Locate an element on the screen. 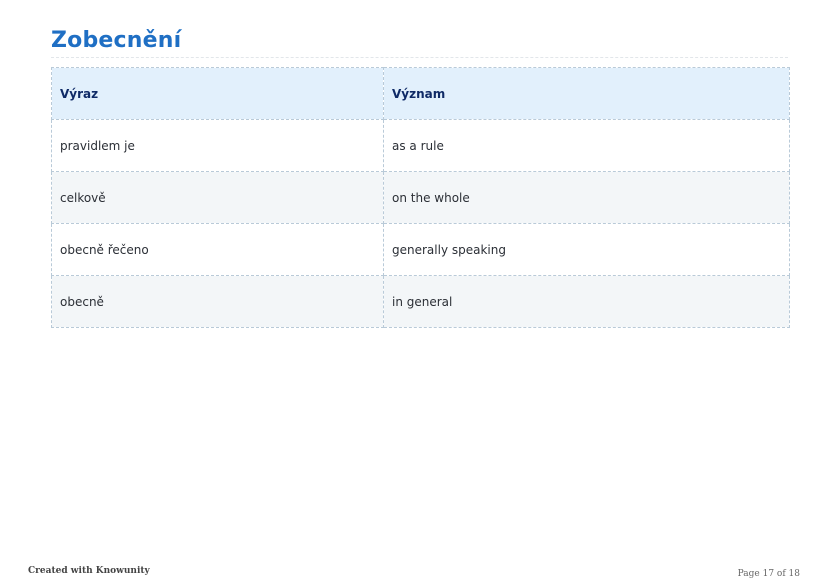 This screenshot has height=586, width=828. table-row: obecně in general is located at coordinates (420, 301).